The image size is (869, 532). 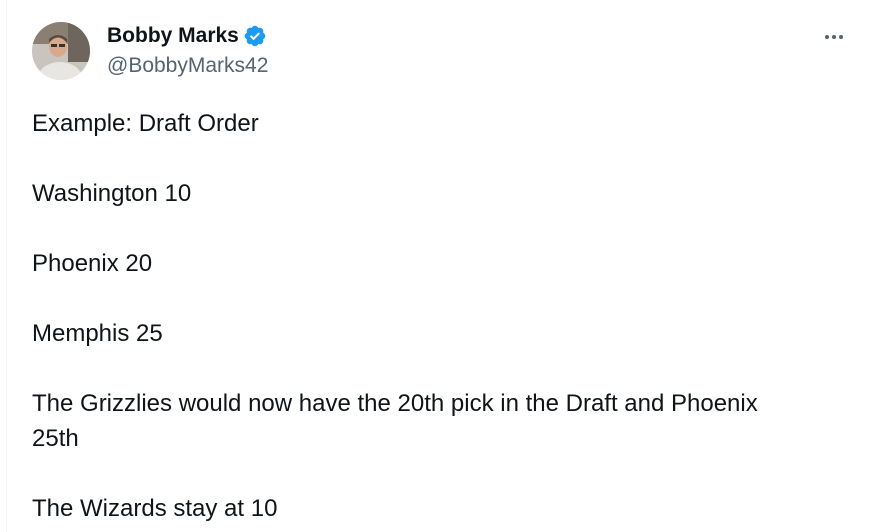 What do you see at coordinates (145, 123) in the screenshot?
I see `tweet-line: Example: Draft Order` at bounding box center [145, 123].